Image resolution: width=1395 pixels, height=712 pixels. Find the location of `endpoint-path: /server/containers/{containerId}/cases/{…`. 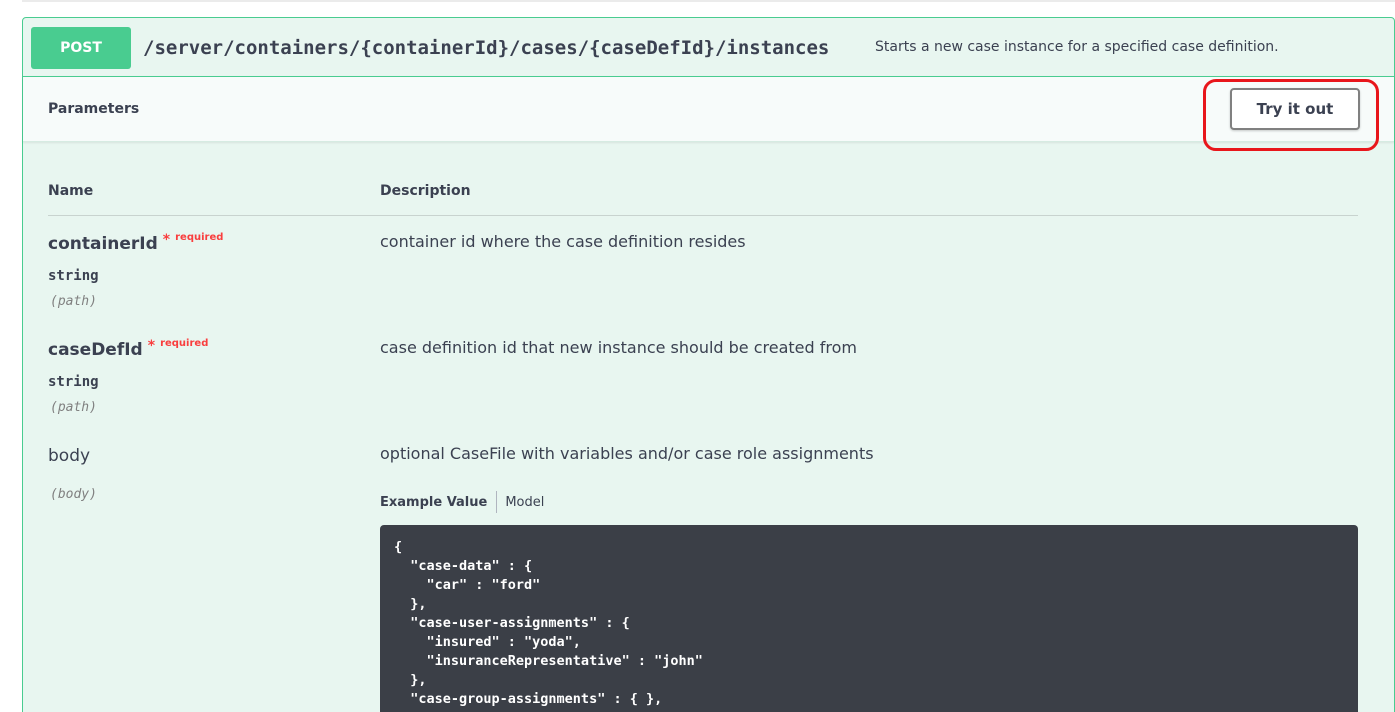

endpoint-path: /server/containers/{containerId}/cases/{… is located at coordinates (486, 48).